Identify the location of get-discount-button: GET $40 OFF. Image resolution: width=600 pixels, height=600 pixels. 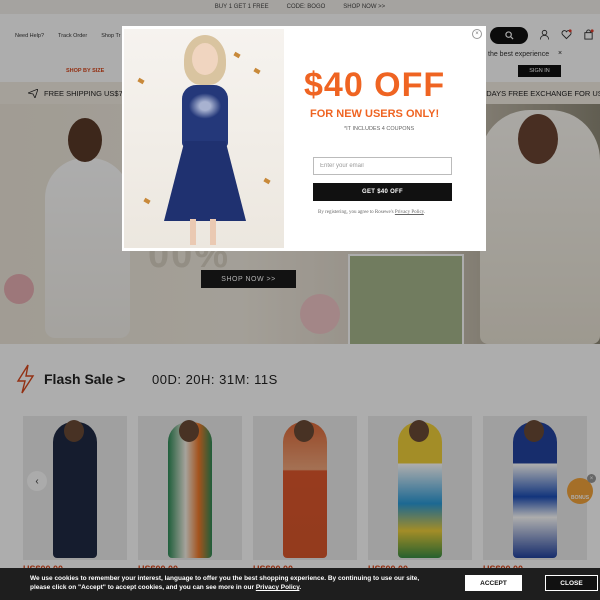
(382, 192).